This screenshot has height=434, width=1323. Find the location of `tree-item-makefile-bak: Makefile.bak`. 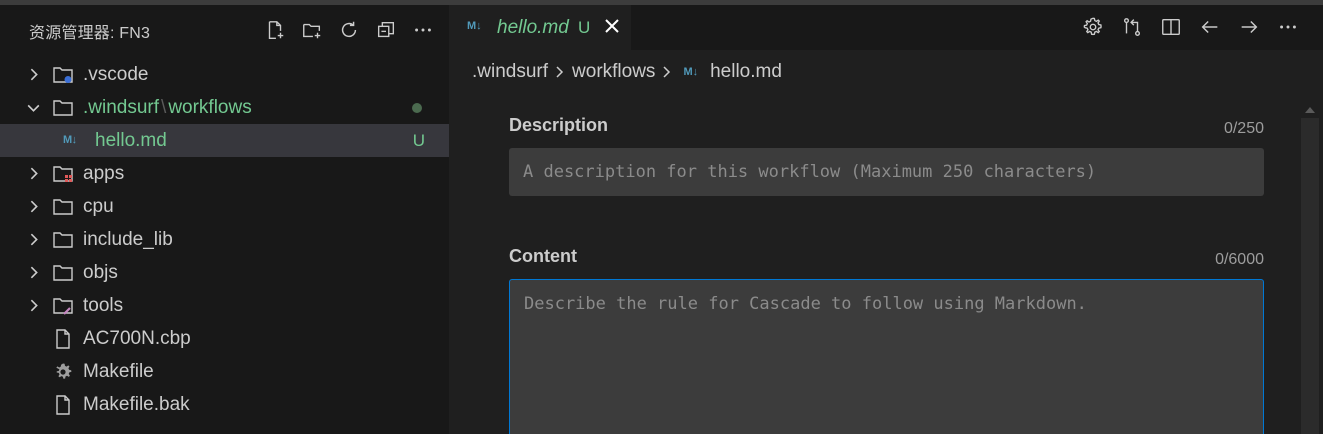

tree-item-makefile-bak: Makefile.bak is located at coordinates (224, 404).